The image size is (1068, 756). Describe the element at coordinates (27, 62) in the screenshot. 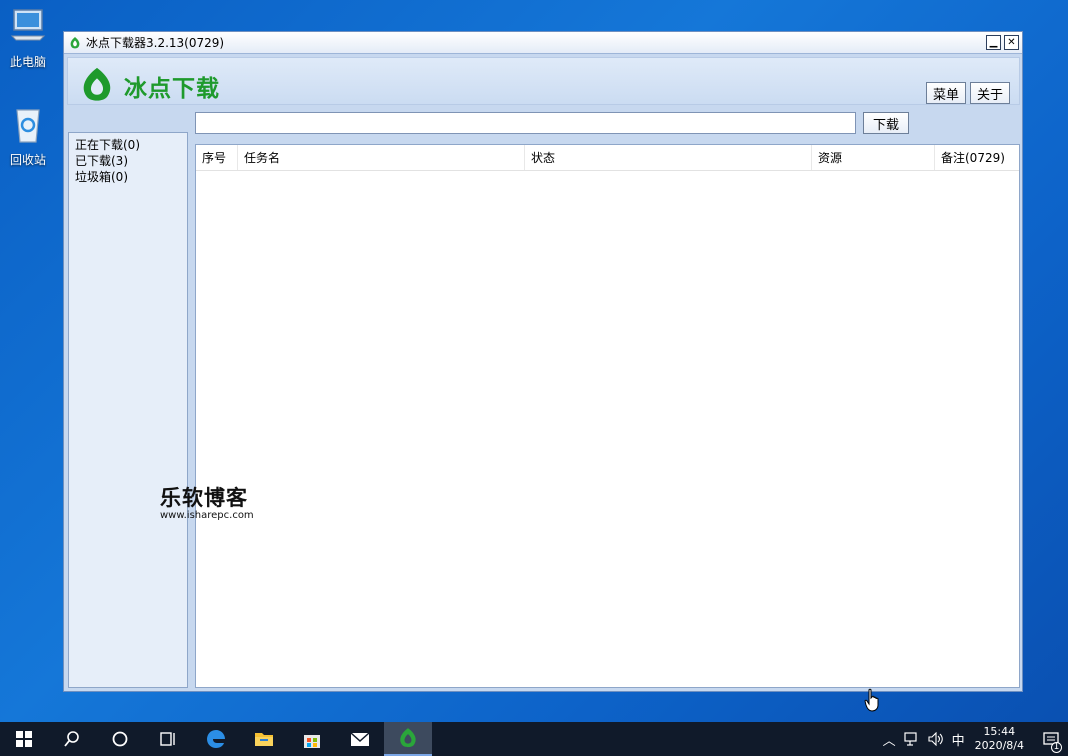

I see `desktop-icon-label: 此电脑` at that location.